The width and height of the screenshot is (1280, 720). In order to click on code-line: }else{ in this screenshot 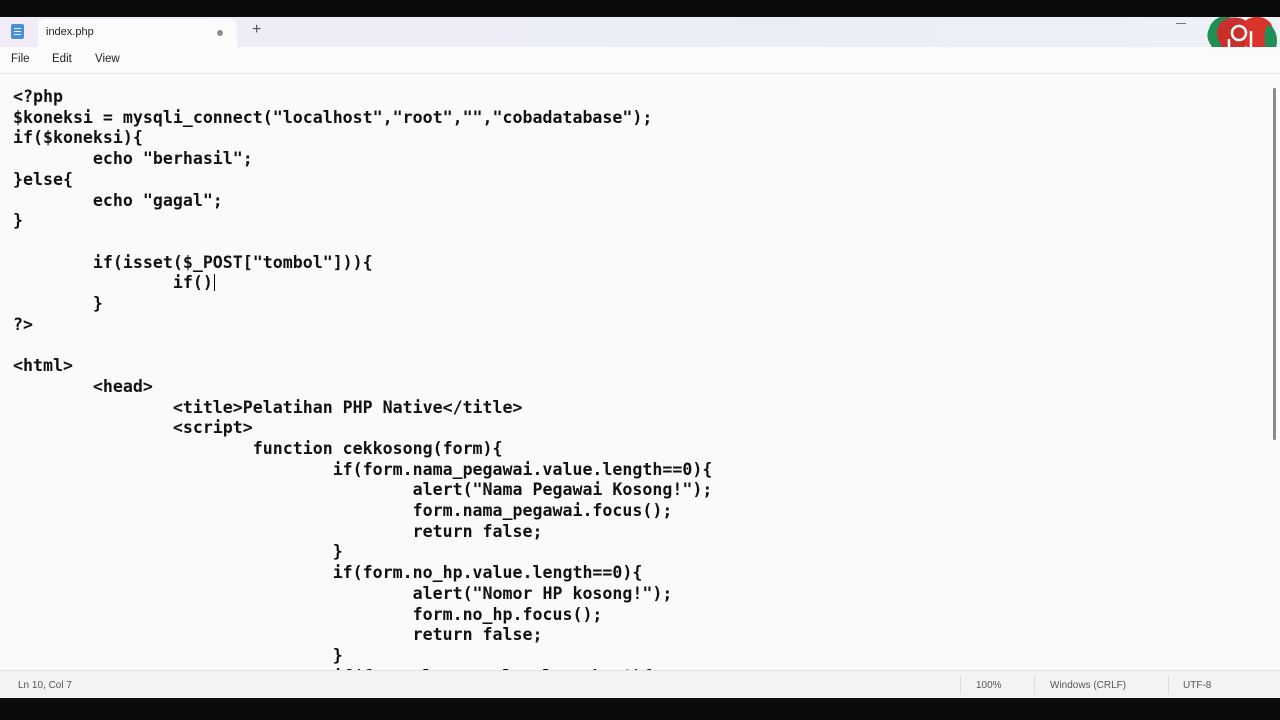, I will do `click(43, 179)`.